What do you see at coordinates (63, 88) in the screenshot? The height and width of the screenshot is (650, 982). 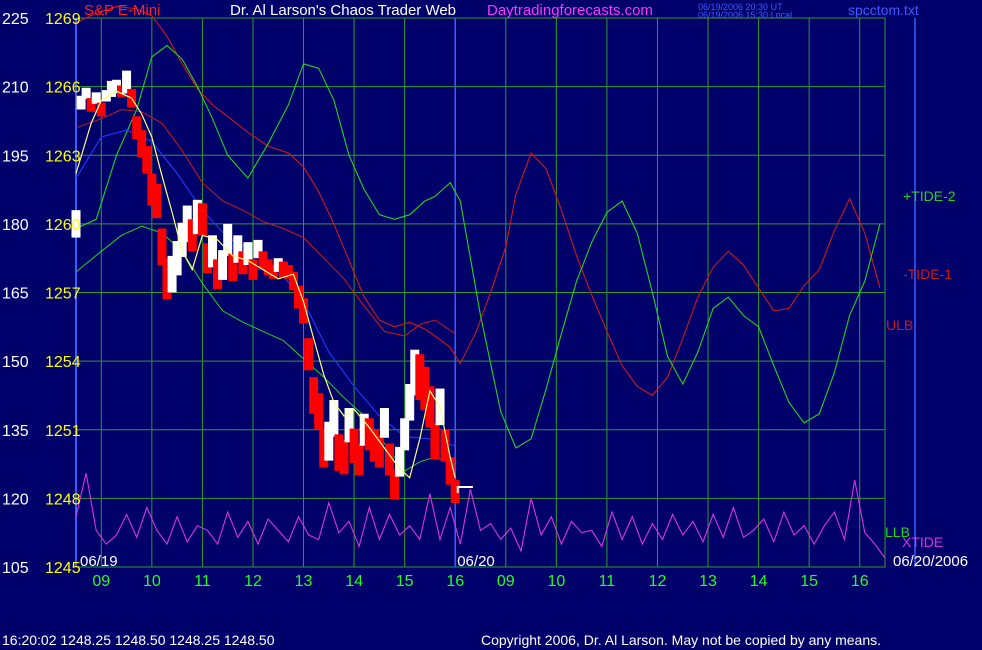 I see `price-axis-tick: 1266` at bounding box center [63, 88].